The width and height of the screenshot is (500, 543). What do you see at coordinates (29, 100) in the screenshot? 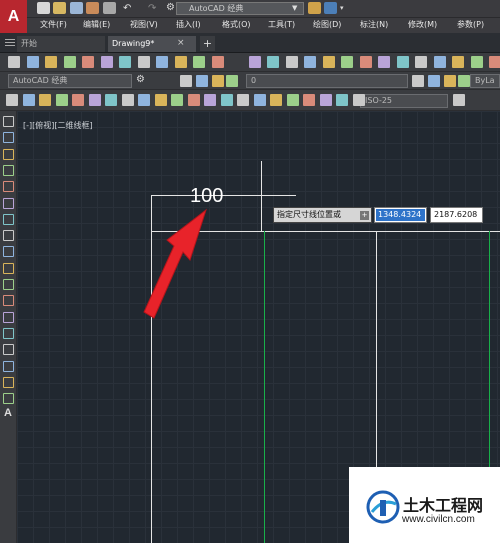
I see `dimension-tool-2-icon` at bounding box center [29, 100].